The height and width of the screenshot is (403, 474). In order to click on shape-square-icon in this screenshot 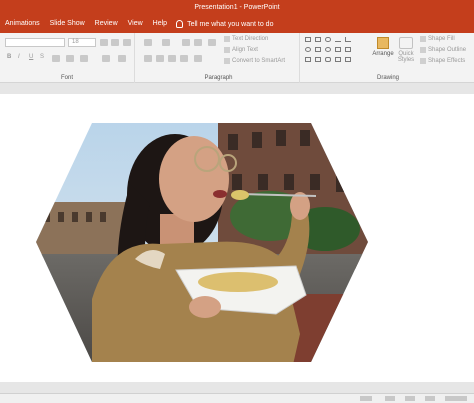, I will do `click(318, 49)`.